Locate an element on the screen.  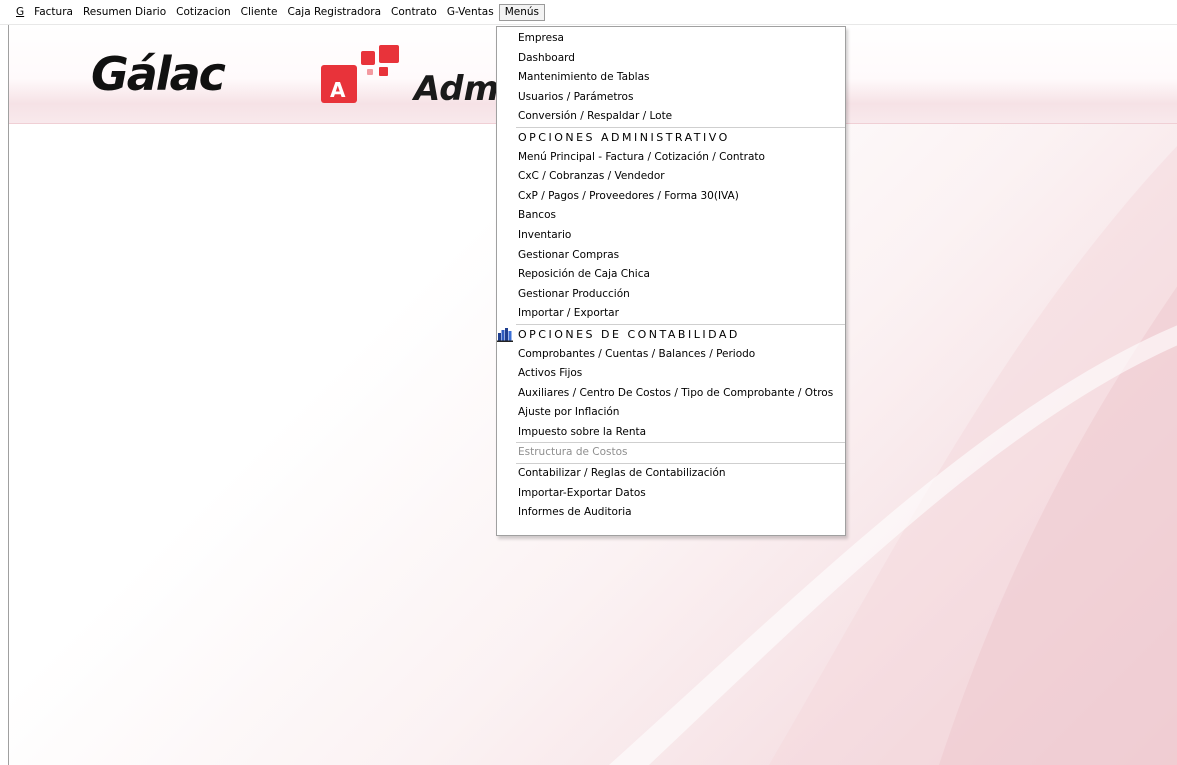
header-opciones-contabilidad: OPCIONES DE CONTABILIDAD is located at coordinates (671, 335).